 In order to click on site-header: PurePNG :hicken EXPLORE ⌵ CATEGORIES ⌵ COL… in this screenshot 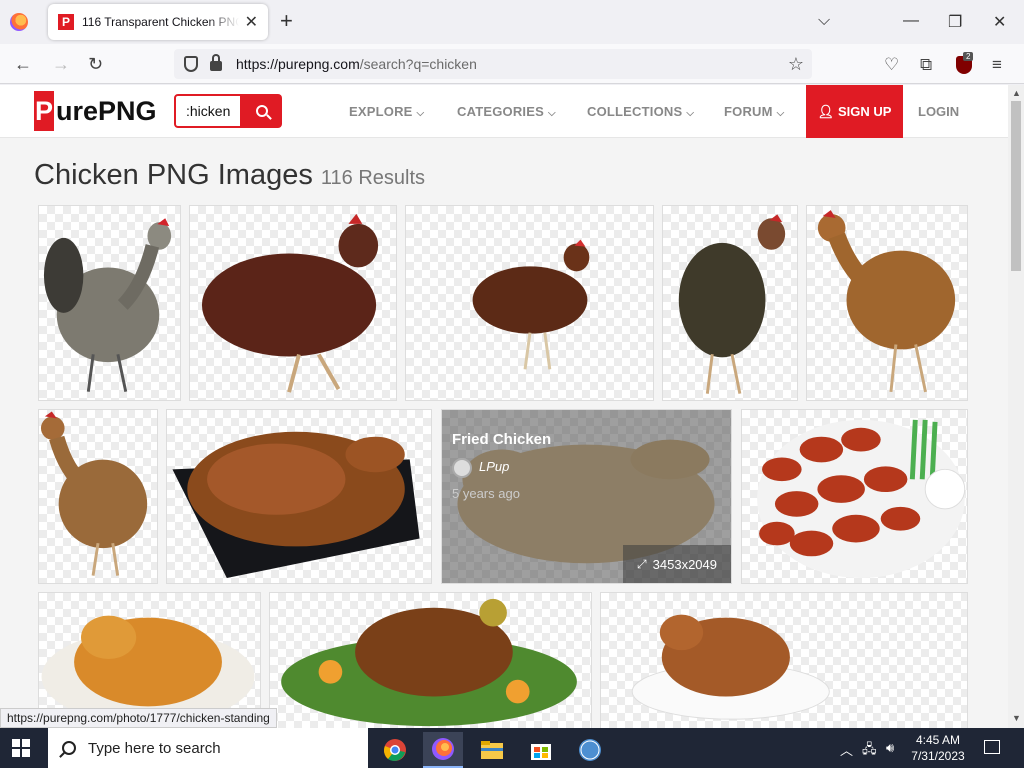, I will do `click(504, 111)`.